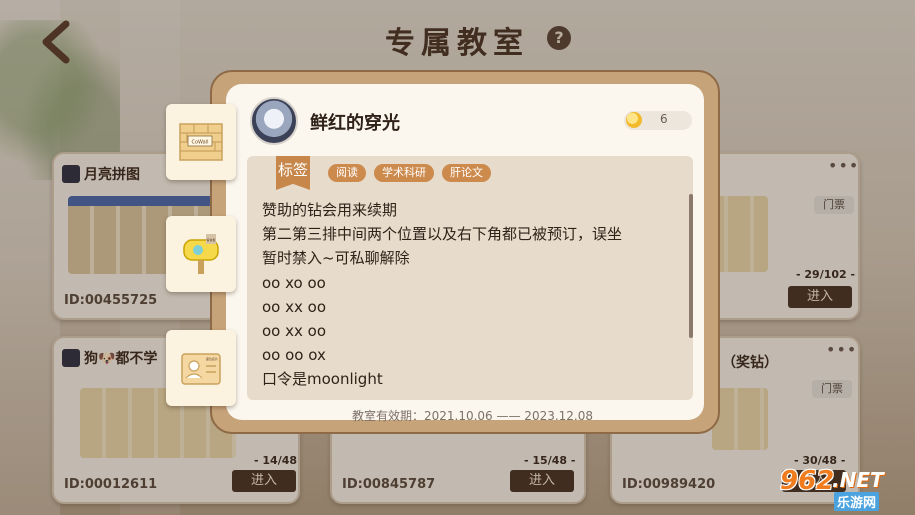 The image size is (915, 515). I want to click on tag: 学术科研, so click(404, 173).